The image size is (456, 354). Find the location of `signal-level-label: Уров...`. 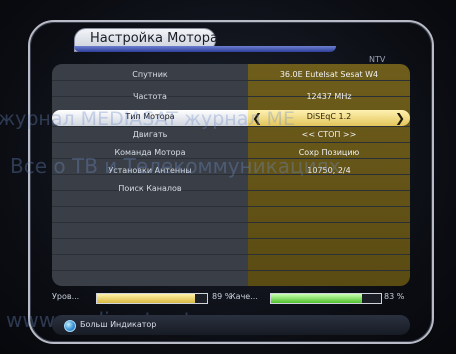

signal-level-label: Уров... is located at coordinates (66, 296).